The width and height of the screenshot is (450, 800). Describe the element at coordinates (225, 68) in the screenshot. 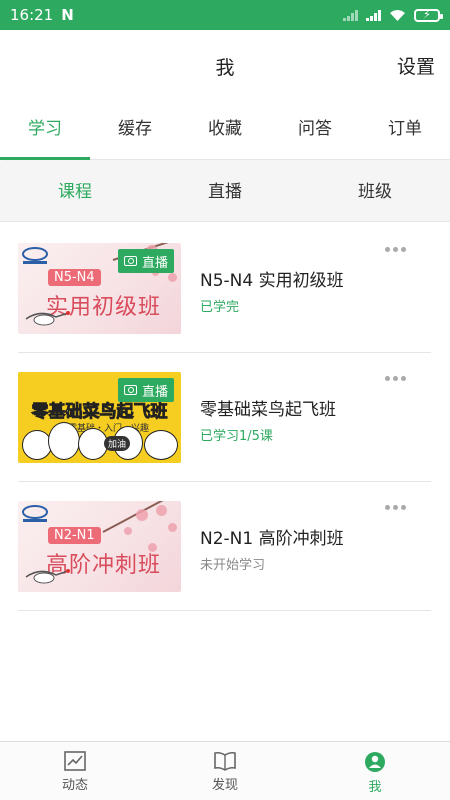

I see `page-title: 我` at that location.